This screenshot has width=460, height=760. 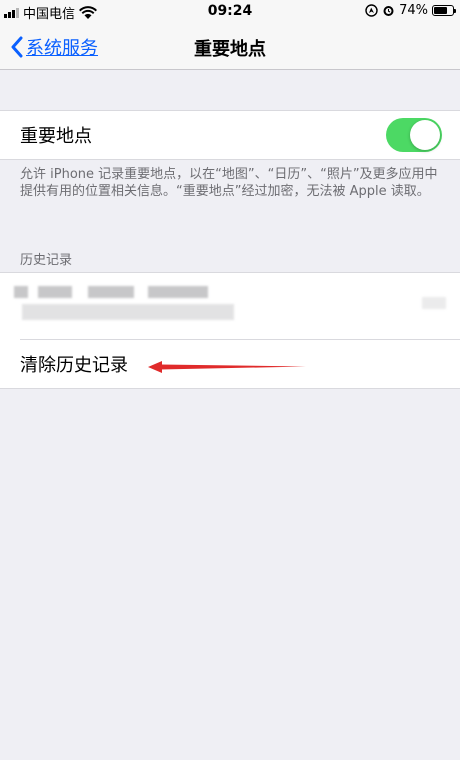 I want to click on status-right: 74%, so click(x=410, y=10).